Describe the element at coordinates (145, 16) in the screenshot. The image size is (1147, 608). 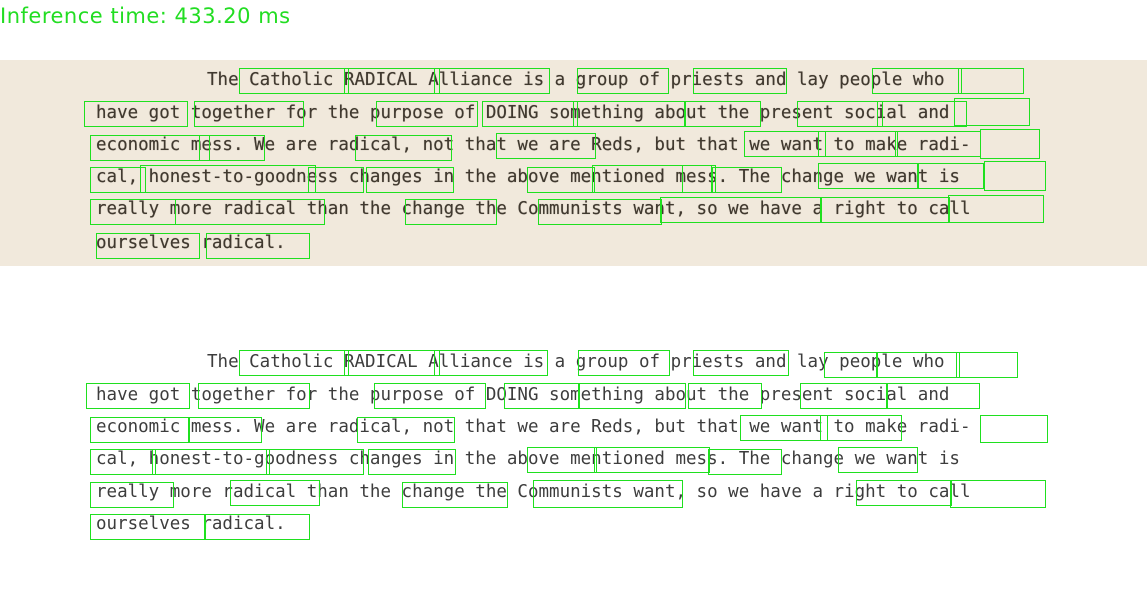
I see `inference-time-label: Inference time: 433.20 ms` at that location.